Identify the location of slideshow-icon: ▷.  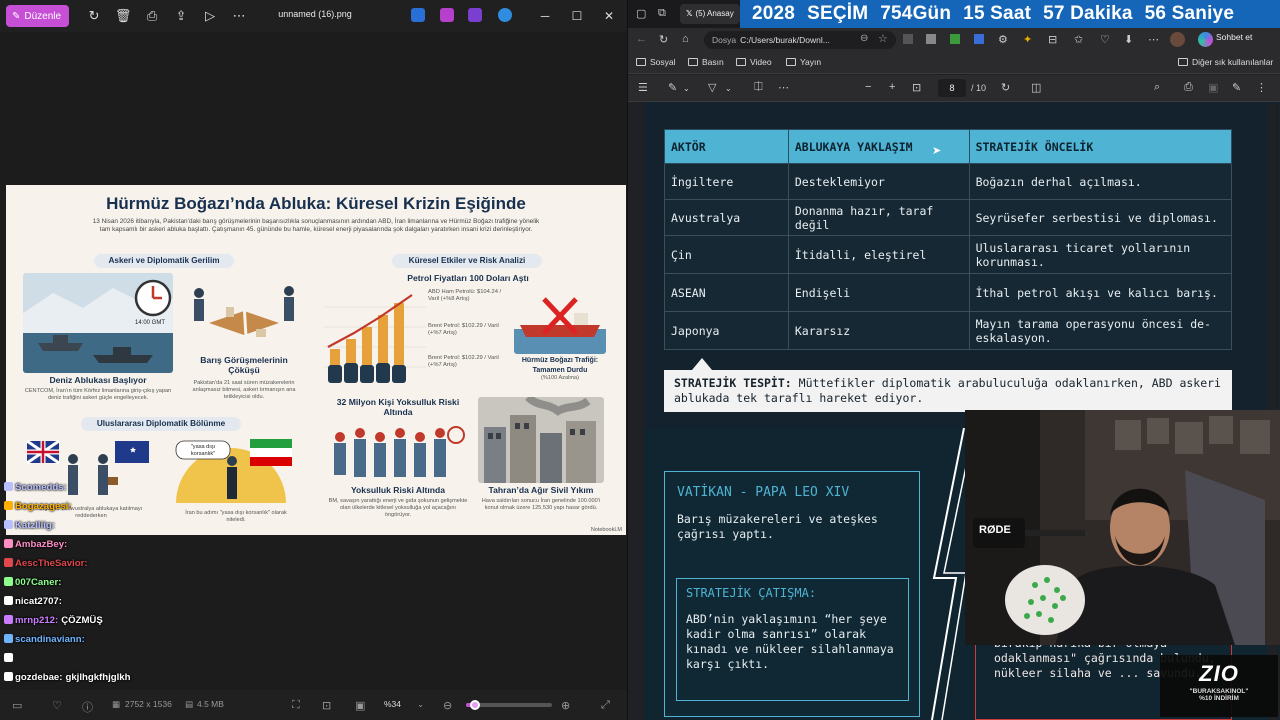
(210, 16).